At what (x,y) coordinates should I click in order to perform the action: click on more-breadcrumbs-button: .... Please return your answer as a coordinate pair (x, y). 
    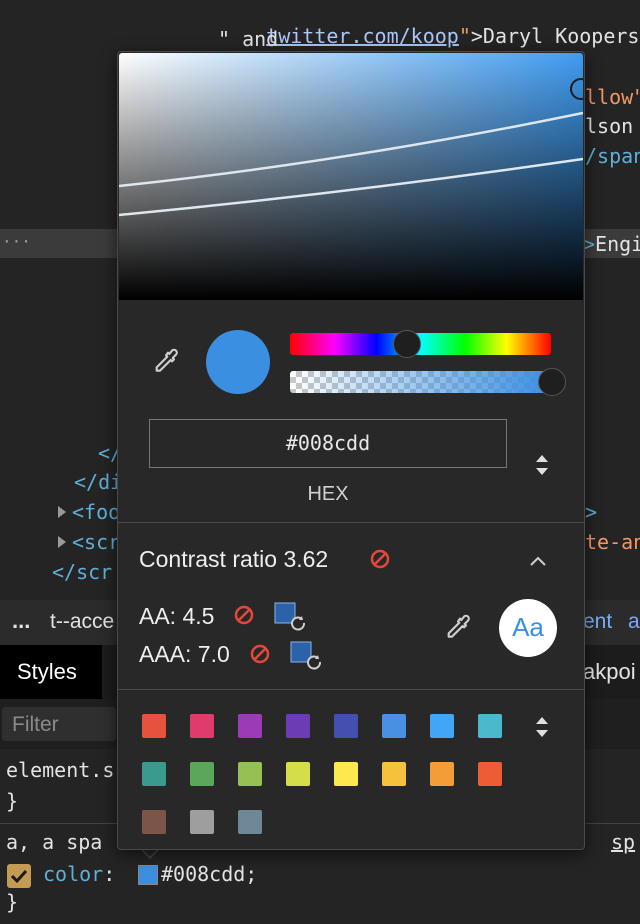
    Looking at the image, I should click on (21, 621).